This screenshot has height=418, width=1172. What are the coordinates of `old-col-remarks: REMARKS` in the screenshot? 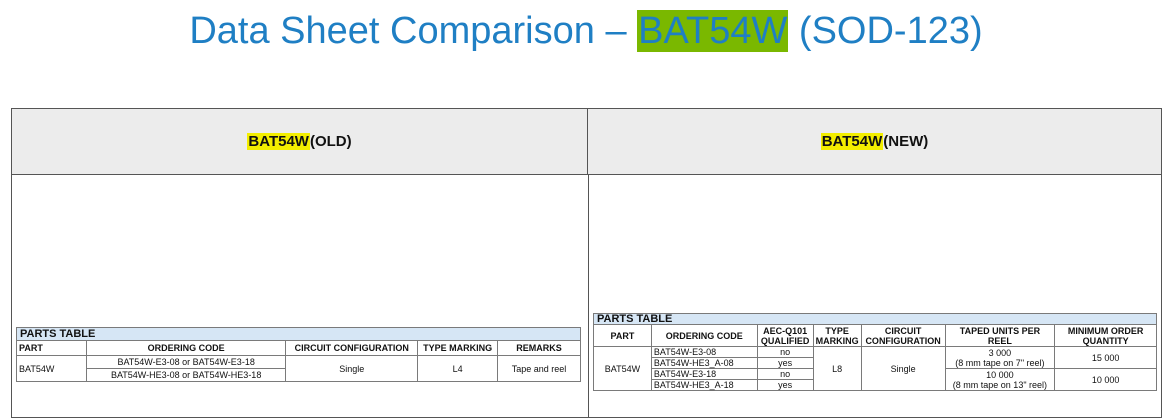 It's located at (539, 348).